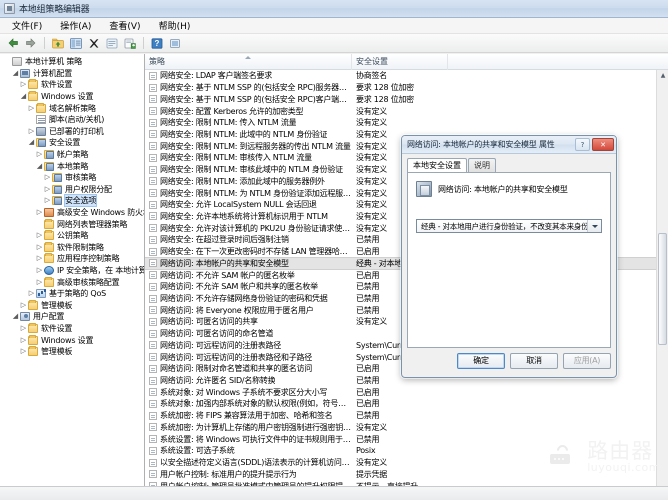 Image resolution: width=668 pixels, height=500 pixels. What do you see at coordinates (27, 25) in the screenshot?
I see `menu-file: 文件(F)` at bounding box center [27, 25].